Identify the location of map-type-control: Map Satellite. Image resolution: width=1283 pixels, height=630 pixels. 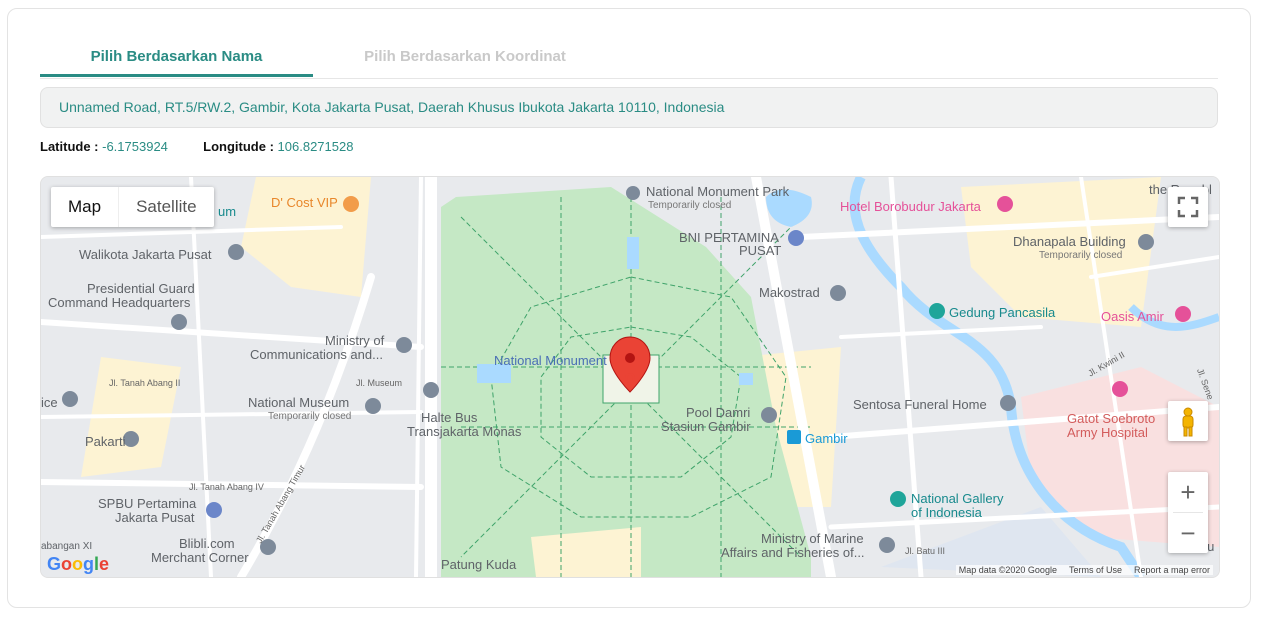
(132, 207).